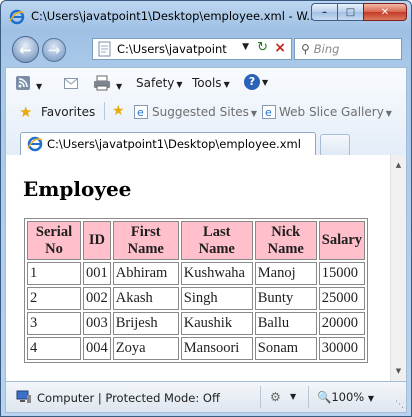 The height and width of the screenshot is (417, 412). I want to click on zoom-level: 100%, so click(348, 397).